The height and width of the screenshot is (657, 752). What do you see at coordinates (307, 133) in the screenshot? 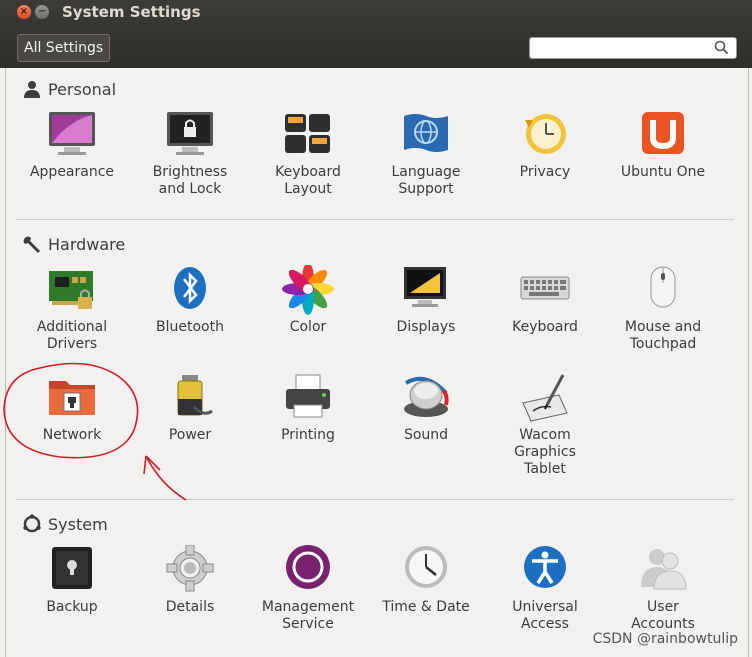
I see `keyboard-layout-icon` at bounding box center [307, 133].